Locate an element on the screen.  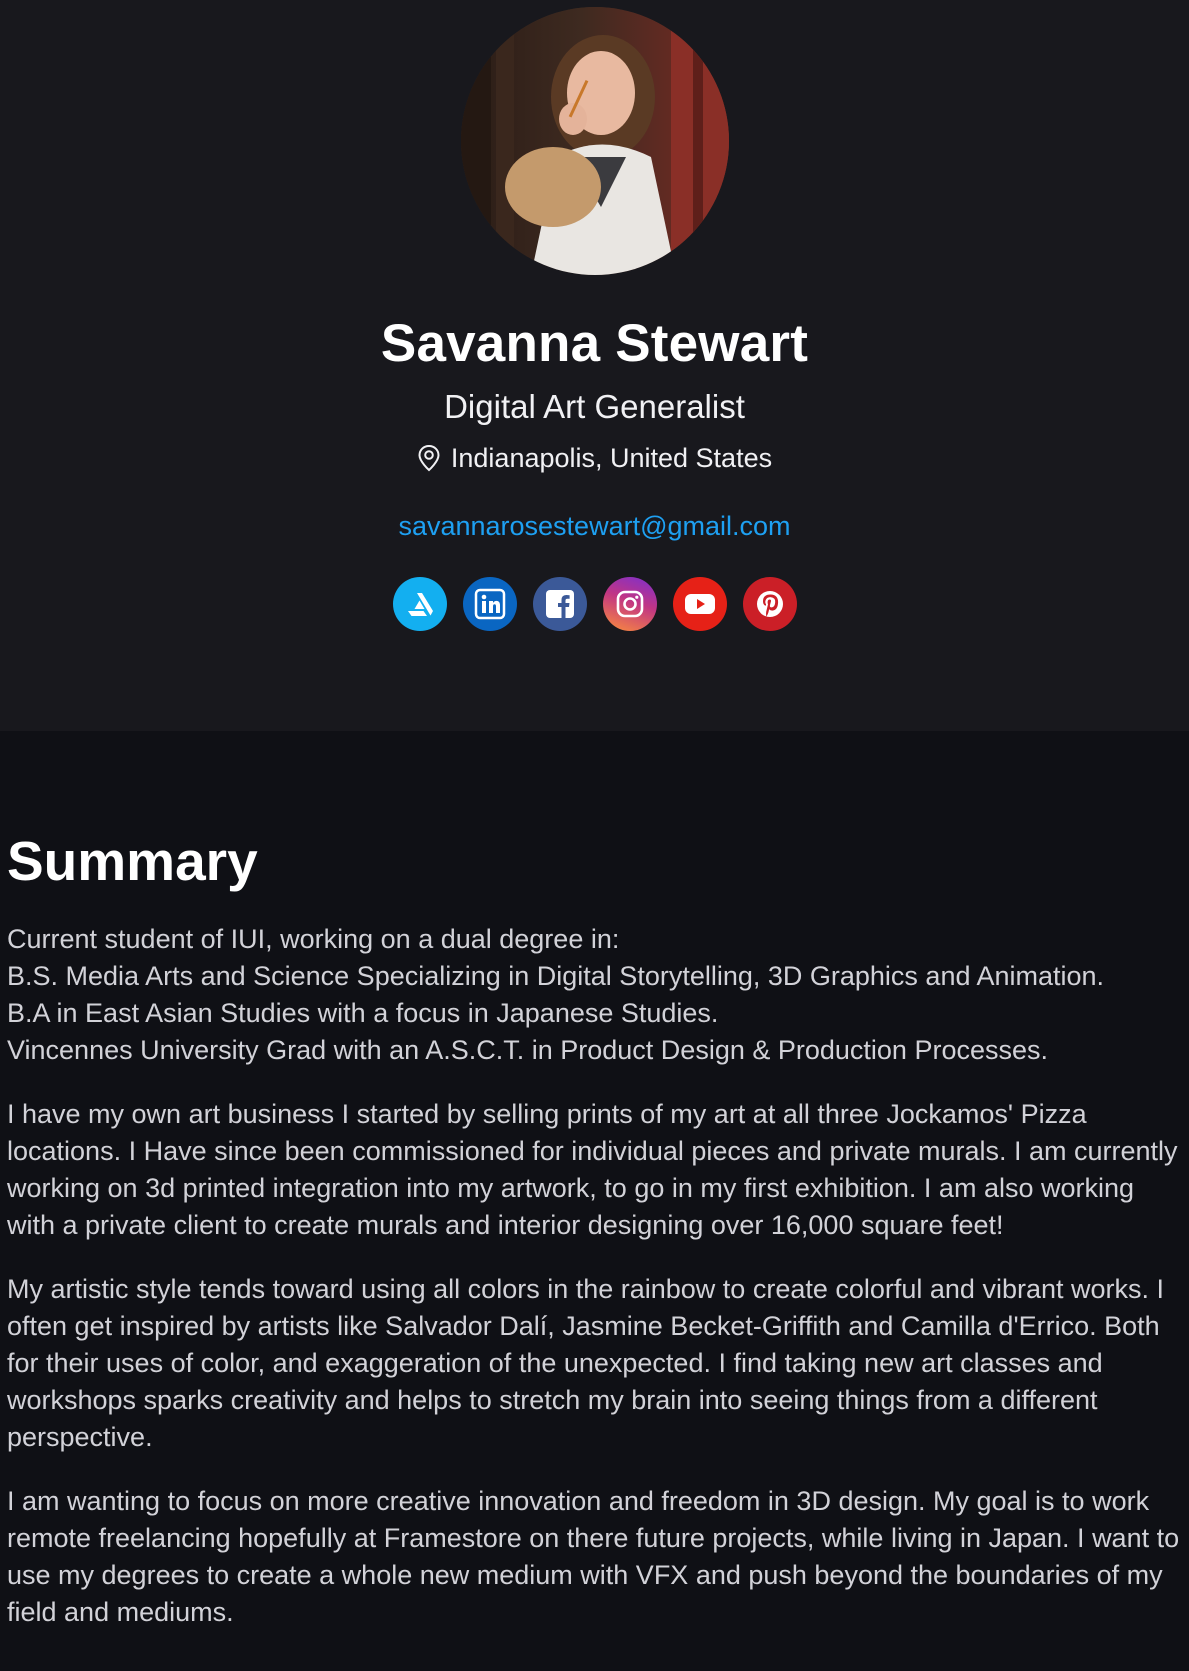
profile-role: Digital Art Generalist is located at coordinates (594, 407).